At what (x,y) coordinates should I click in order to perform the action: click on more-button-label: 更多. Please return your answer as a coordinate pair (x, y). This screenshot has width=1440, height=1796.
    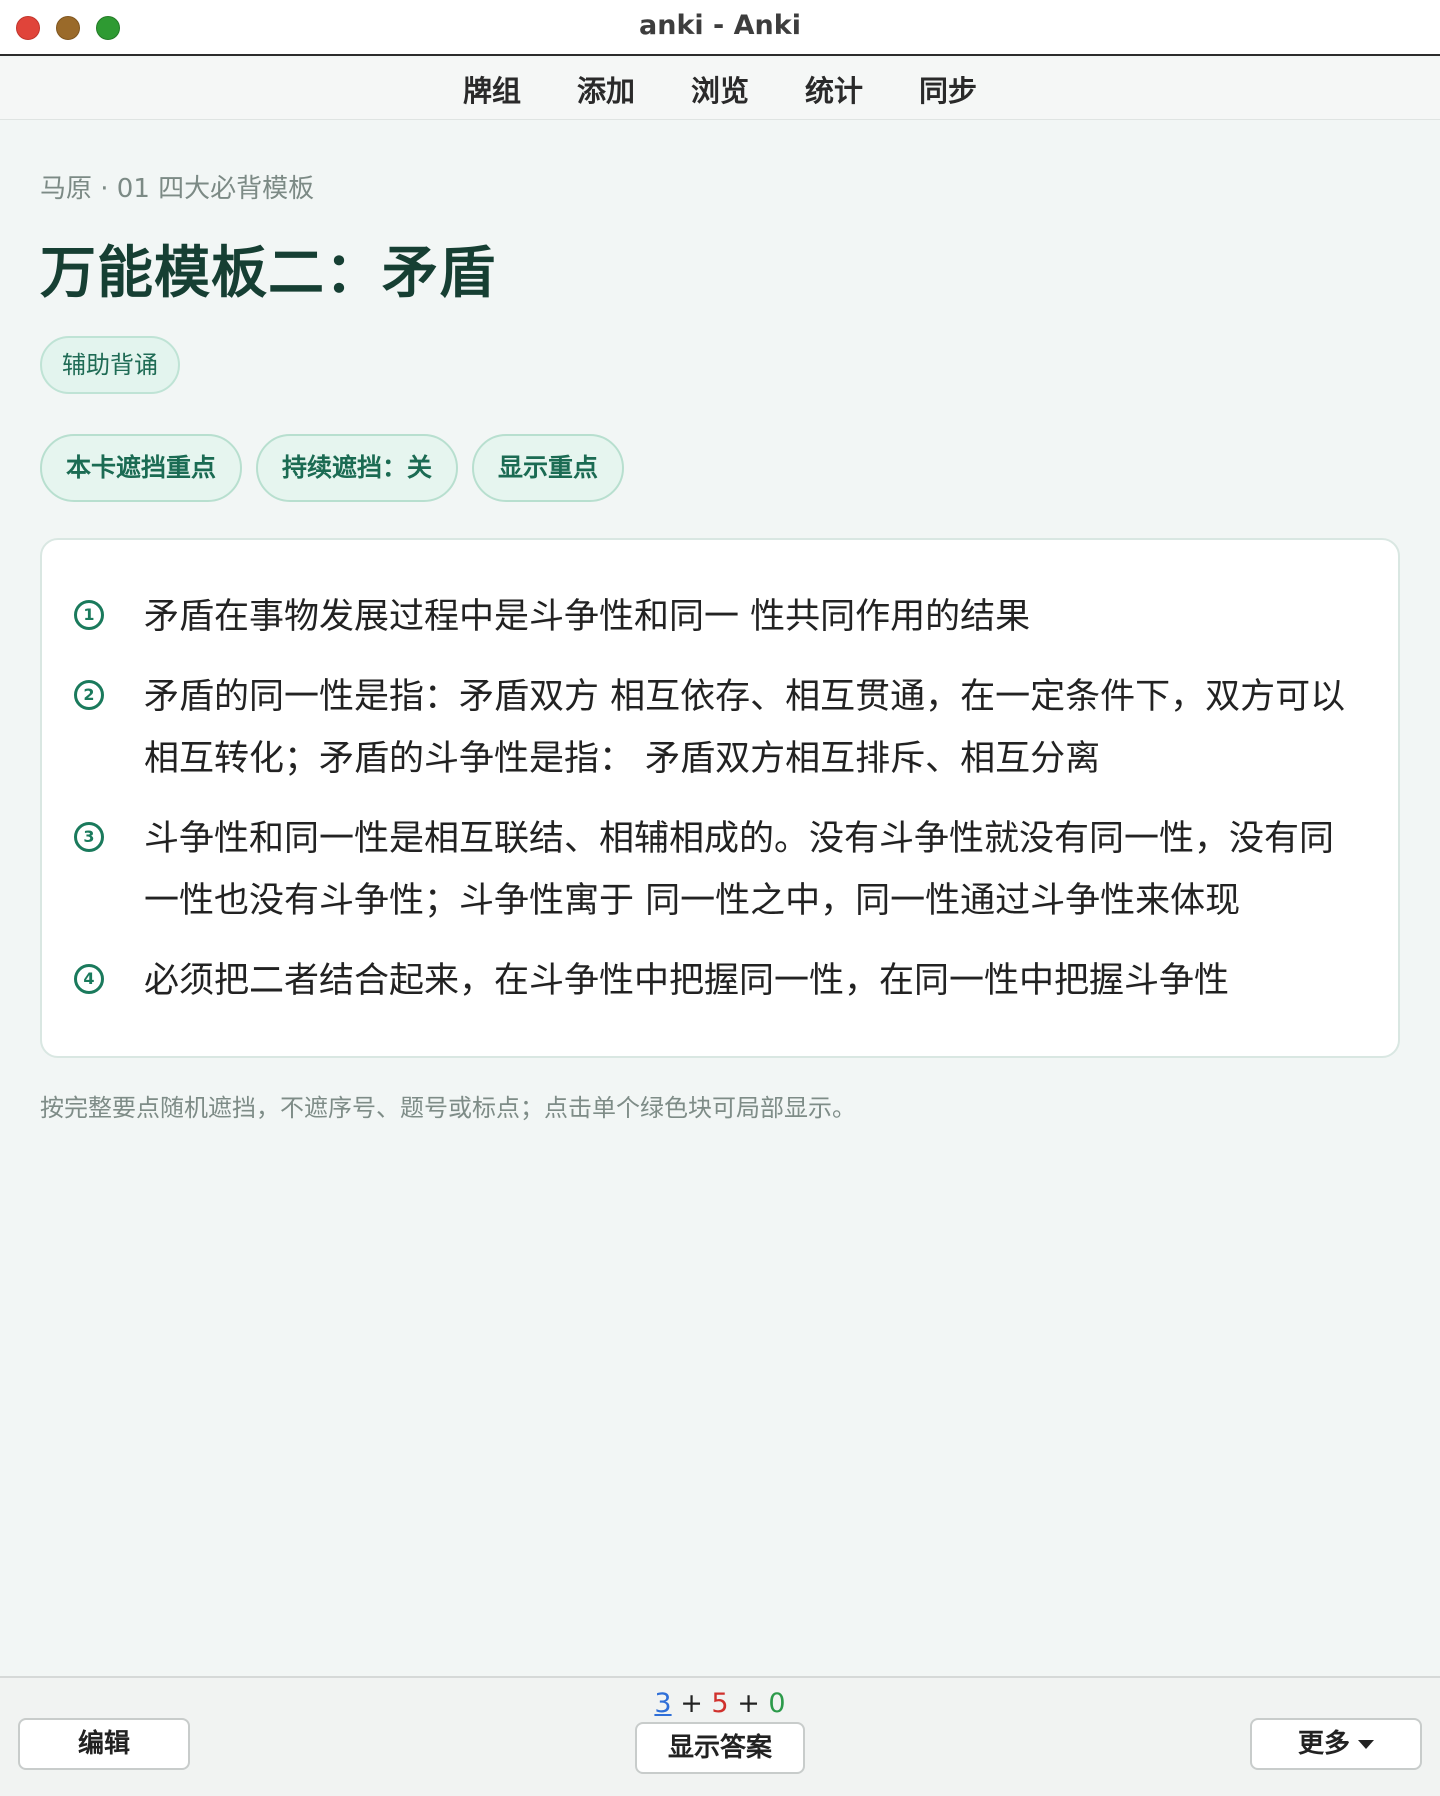
    Looking at the image, I should click on (1323, 1744).